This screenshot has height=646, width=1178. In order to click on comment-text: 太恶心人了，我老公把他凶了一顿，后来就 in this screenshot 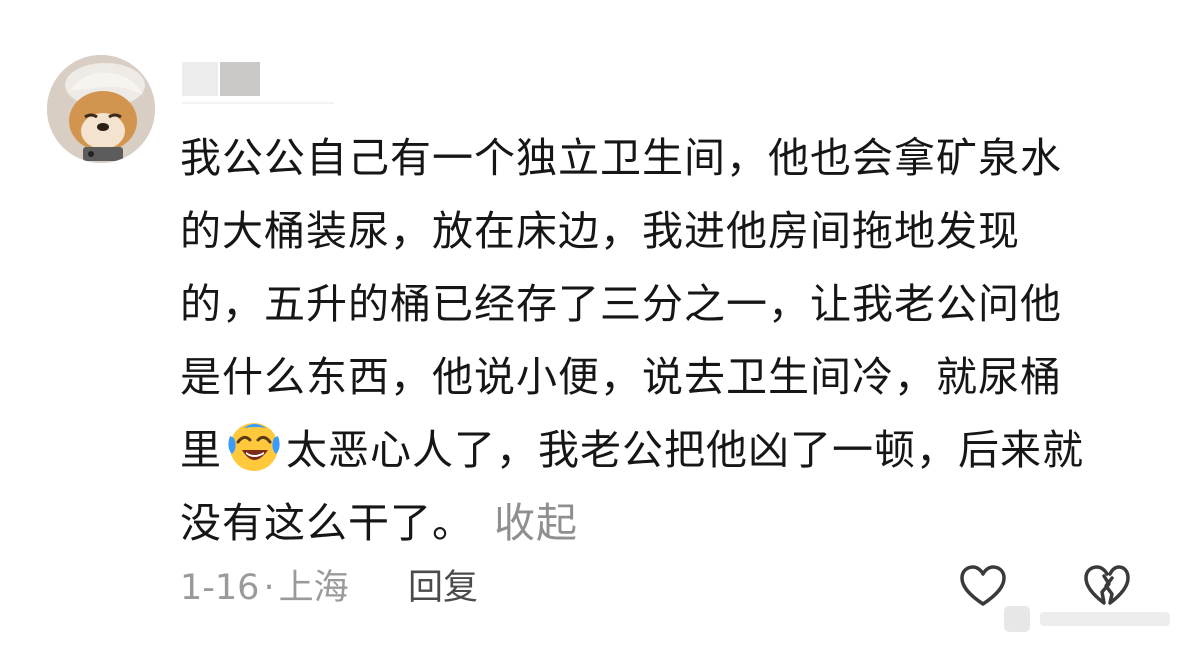, I will do `click(685, 450)`.